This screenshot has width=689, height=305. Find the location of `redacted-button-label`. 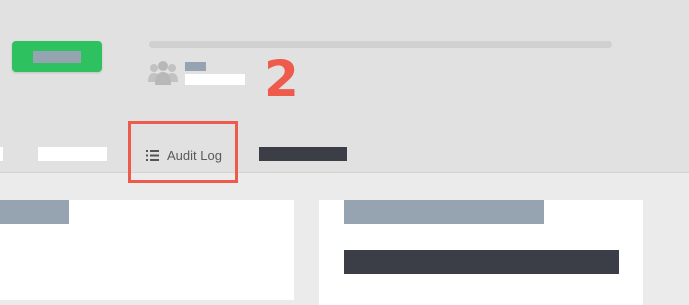

redacted-button-label is located at coordinates (57, 57).